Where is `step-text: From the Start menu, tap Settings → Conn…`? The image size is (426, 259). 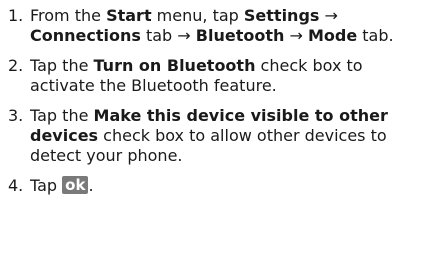
step-text: From the Start menu, tap Settings → Conn… is located at coordinates (212, 25).